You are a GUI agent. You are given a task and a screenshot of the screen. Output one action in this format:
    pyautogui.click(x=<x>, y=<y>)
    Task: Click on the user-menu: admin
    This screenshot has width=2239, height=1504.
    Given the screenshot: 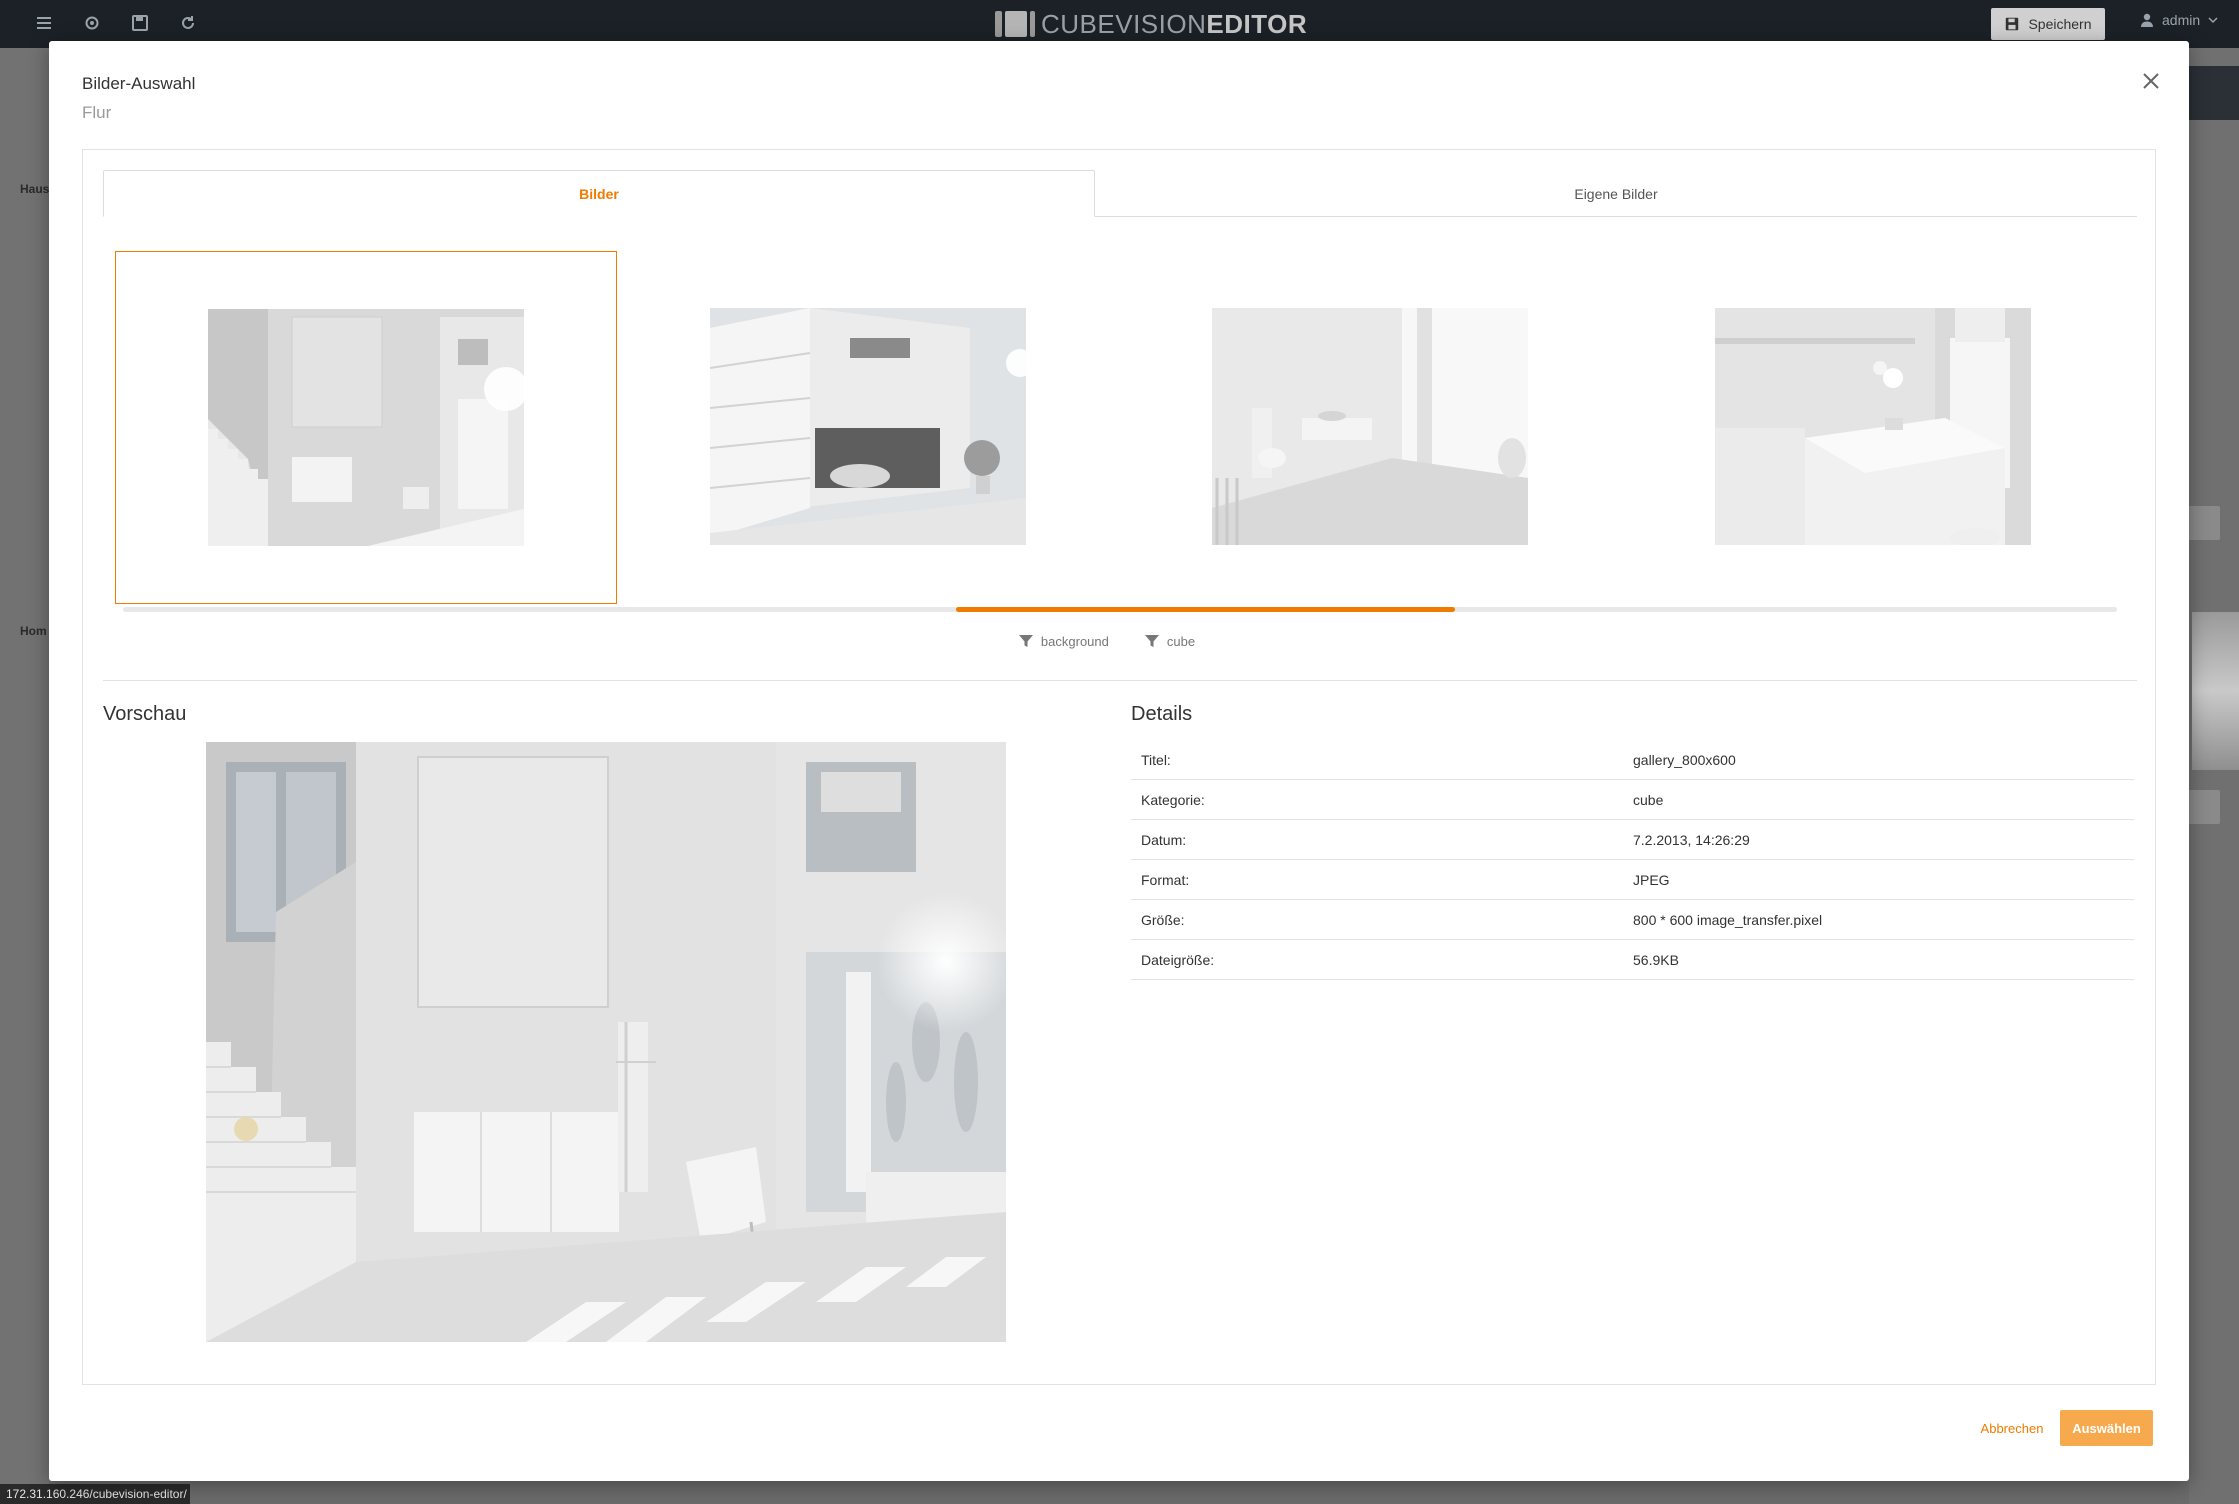 What is the action you would take?
    pyautogui.click(x=2179, y=20)
    